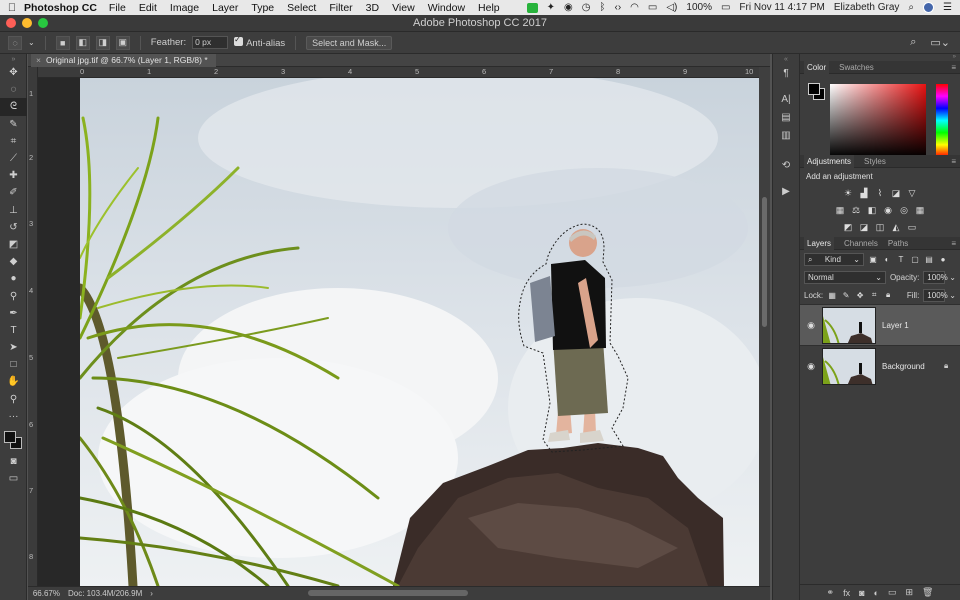  Describe the element at coordinates (834, 259) in the screenshot. I see `layer-filter-select: ⌕ Kind ⌄` at that location.